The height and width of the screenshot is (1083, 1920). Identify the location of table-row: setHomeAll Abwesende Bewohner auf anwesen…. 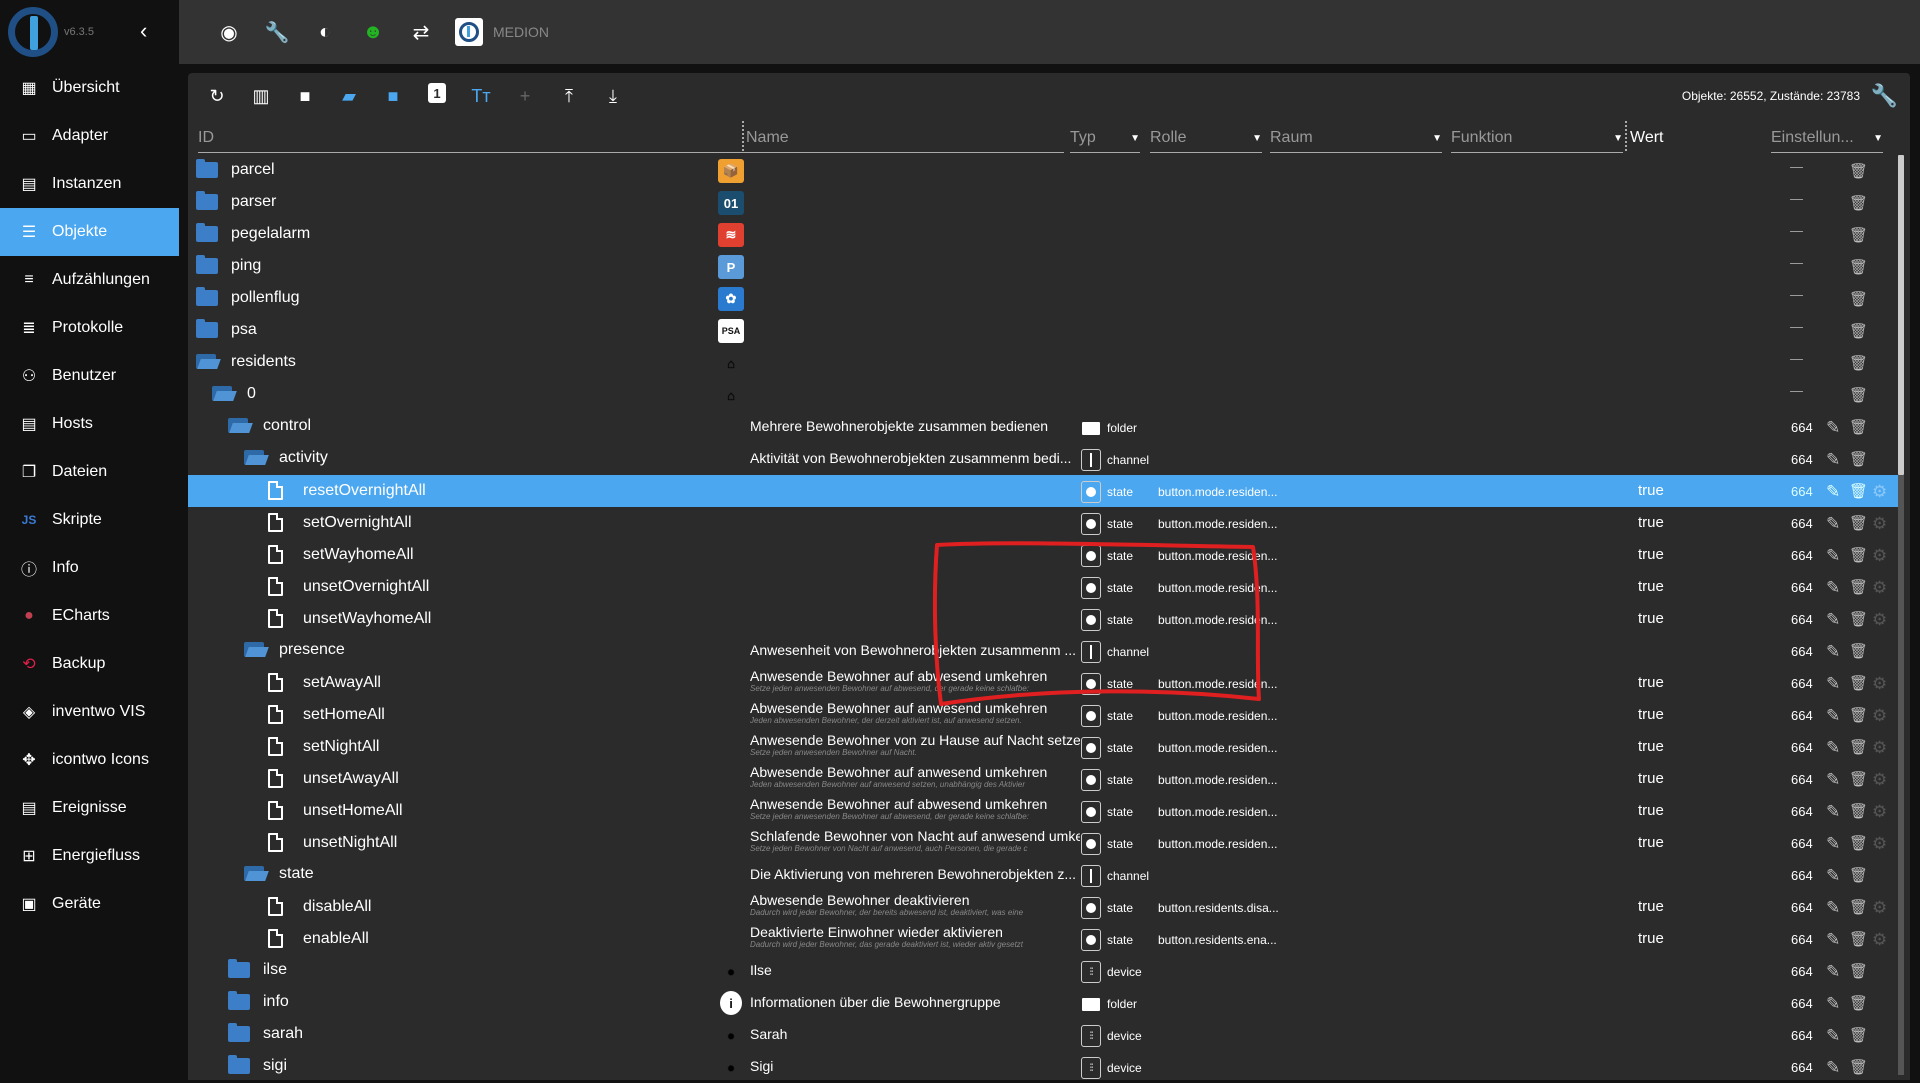
(1044, 715).